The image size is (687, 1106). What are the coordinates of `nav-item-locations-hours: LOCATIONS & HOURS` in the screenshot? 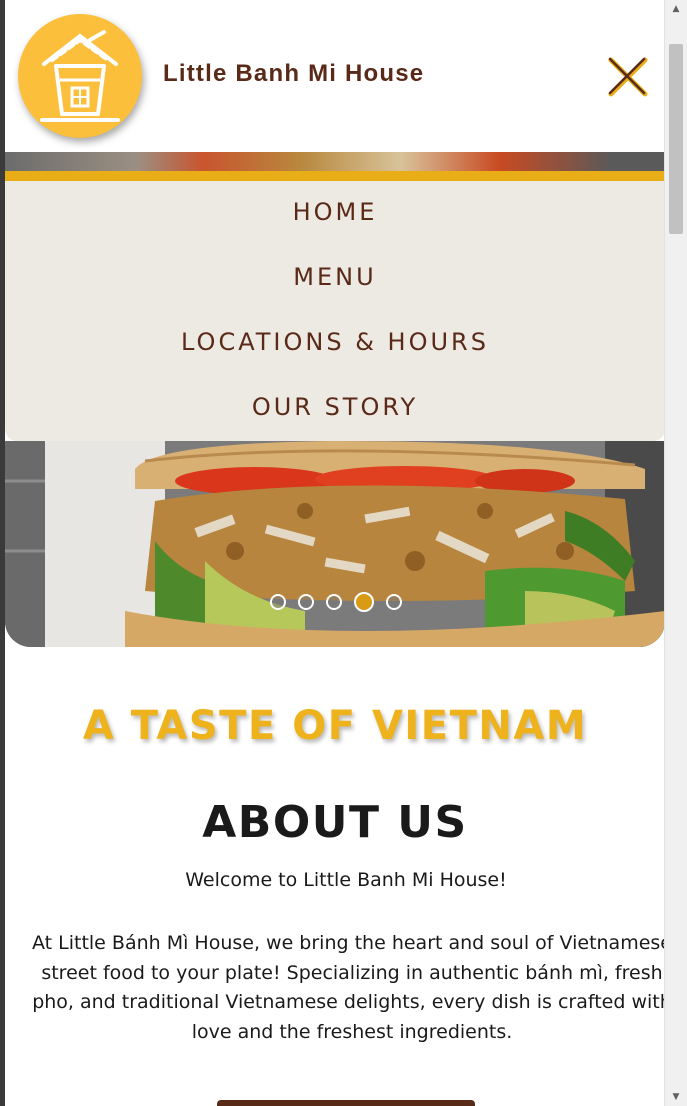 It's located at (335, 342).